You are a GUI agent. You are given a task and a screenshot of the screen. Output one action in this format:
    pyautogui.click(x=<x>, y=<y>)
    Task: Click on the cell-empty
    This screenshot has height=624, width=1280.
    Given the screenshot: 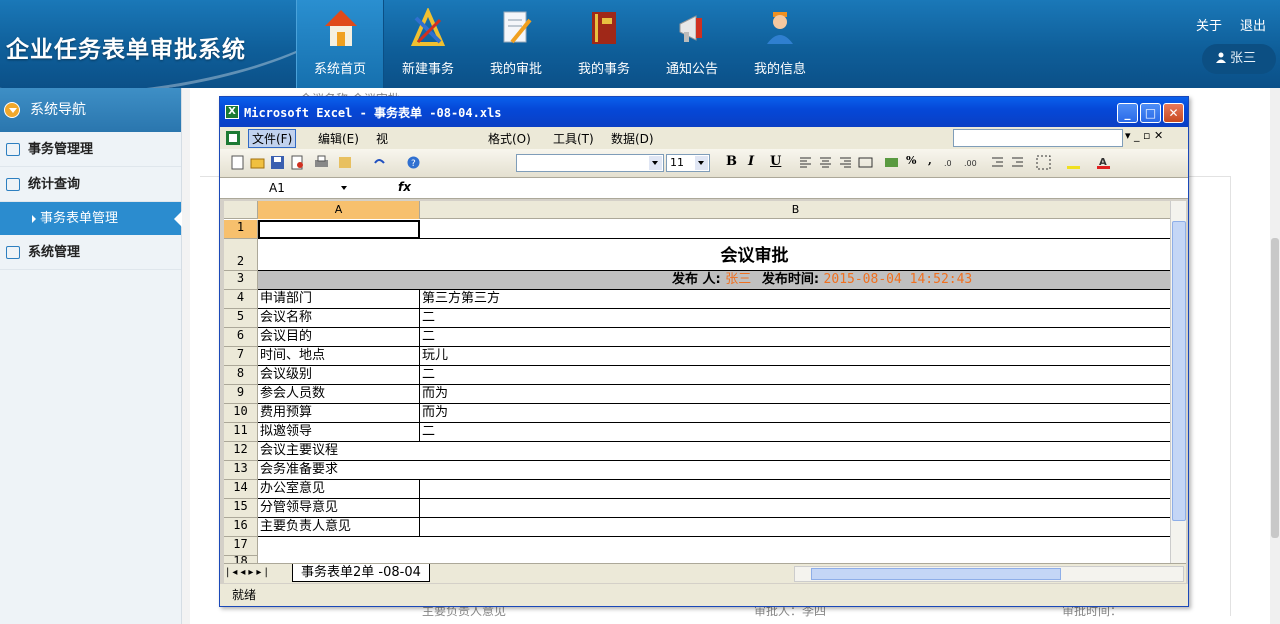 What is the action you would take?
    pyautogui.click(x=714, y=546)
    